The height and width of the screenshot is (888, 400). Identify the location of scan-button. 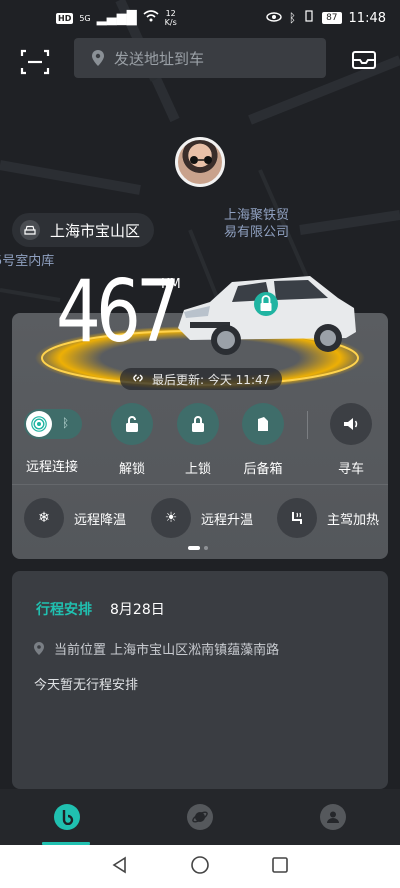
(35, 62).